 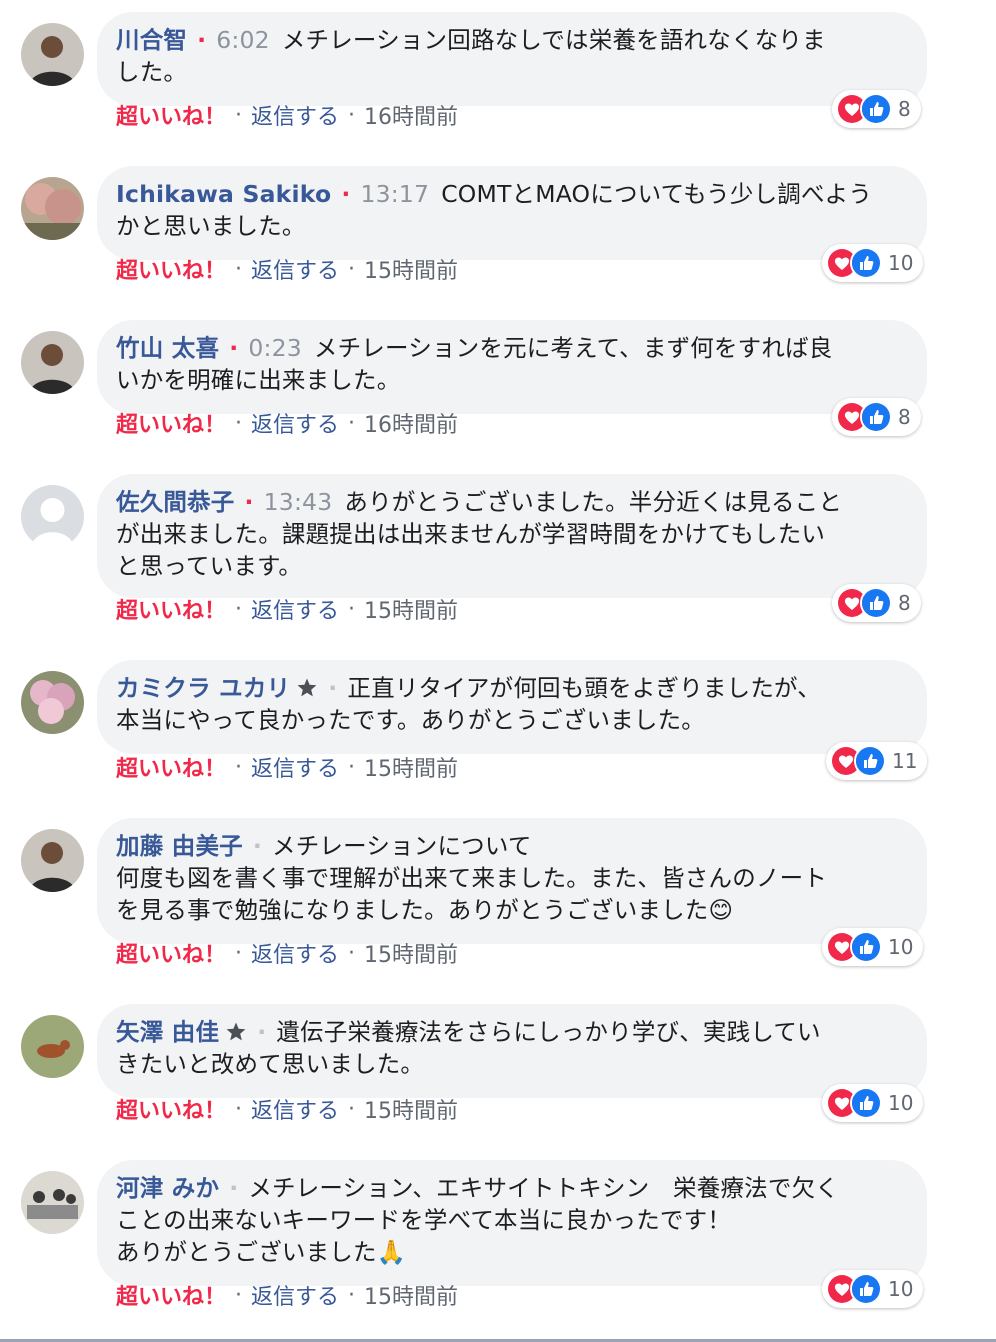 I want to click on comment-text-line: かと思いました。, so click(x=211, y=226).